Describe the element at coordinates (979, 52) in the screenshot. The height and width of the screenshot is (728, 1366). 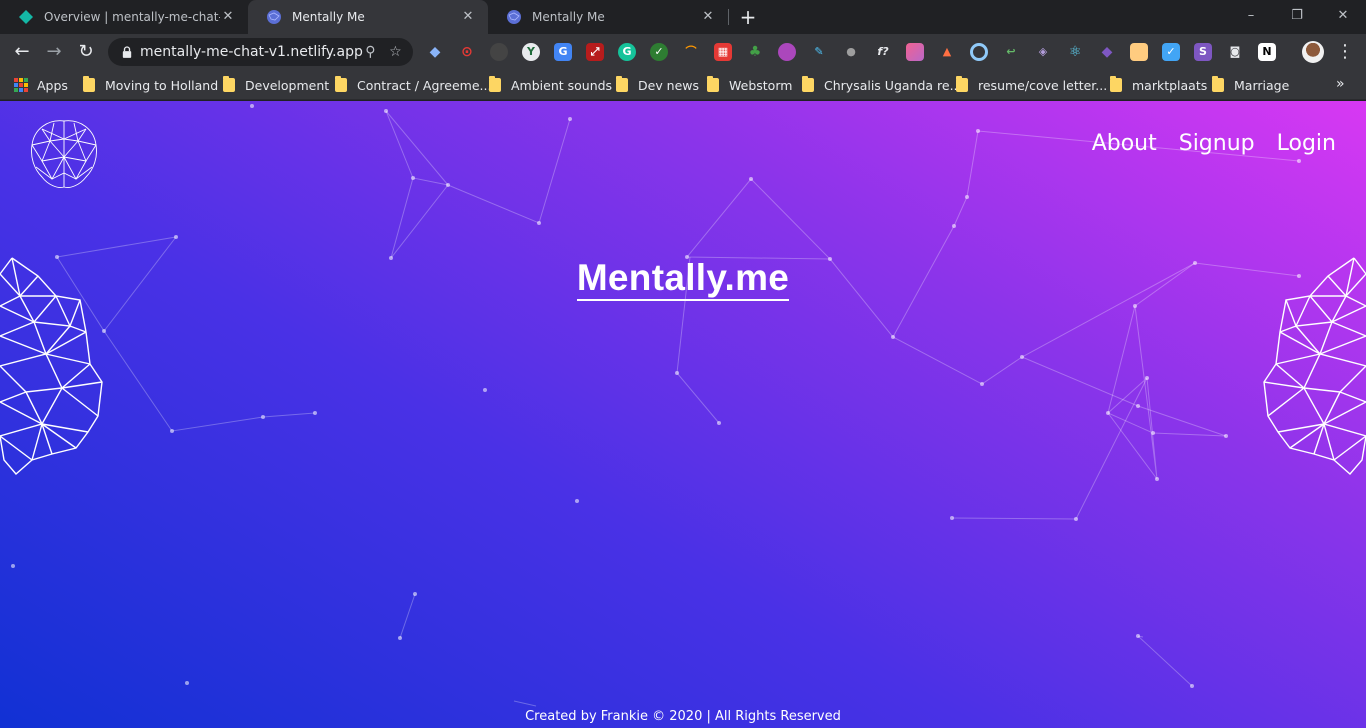
I see `ring-extension-icon` at that location.